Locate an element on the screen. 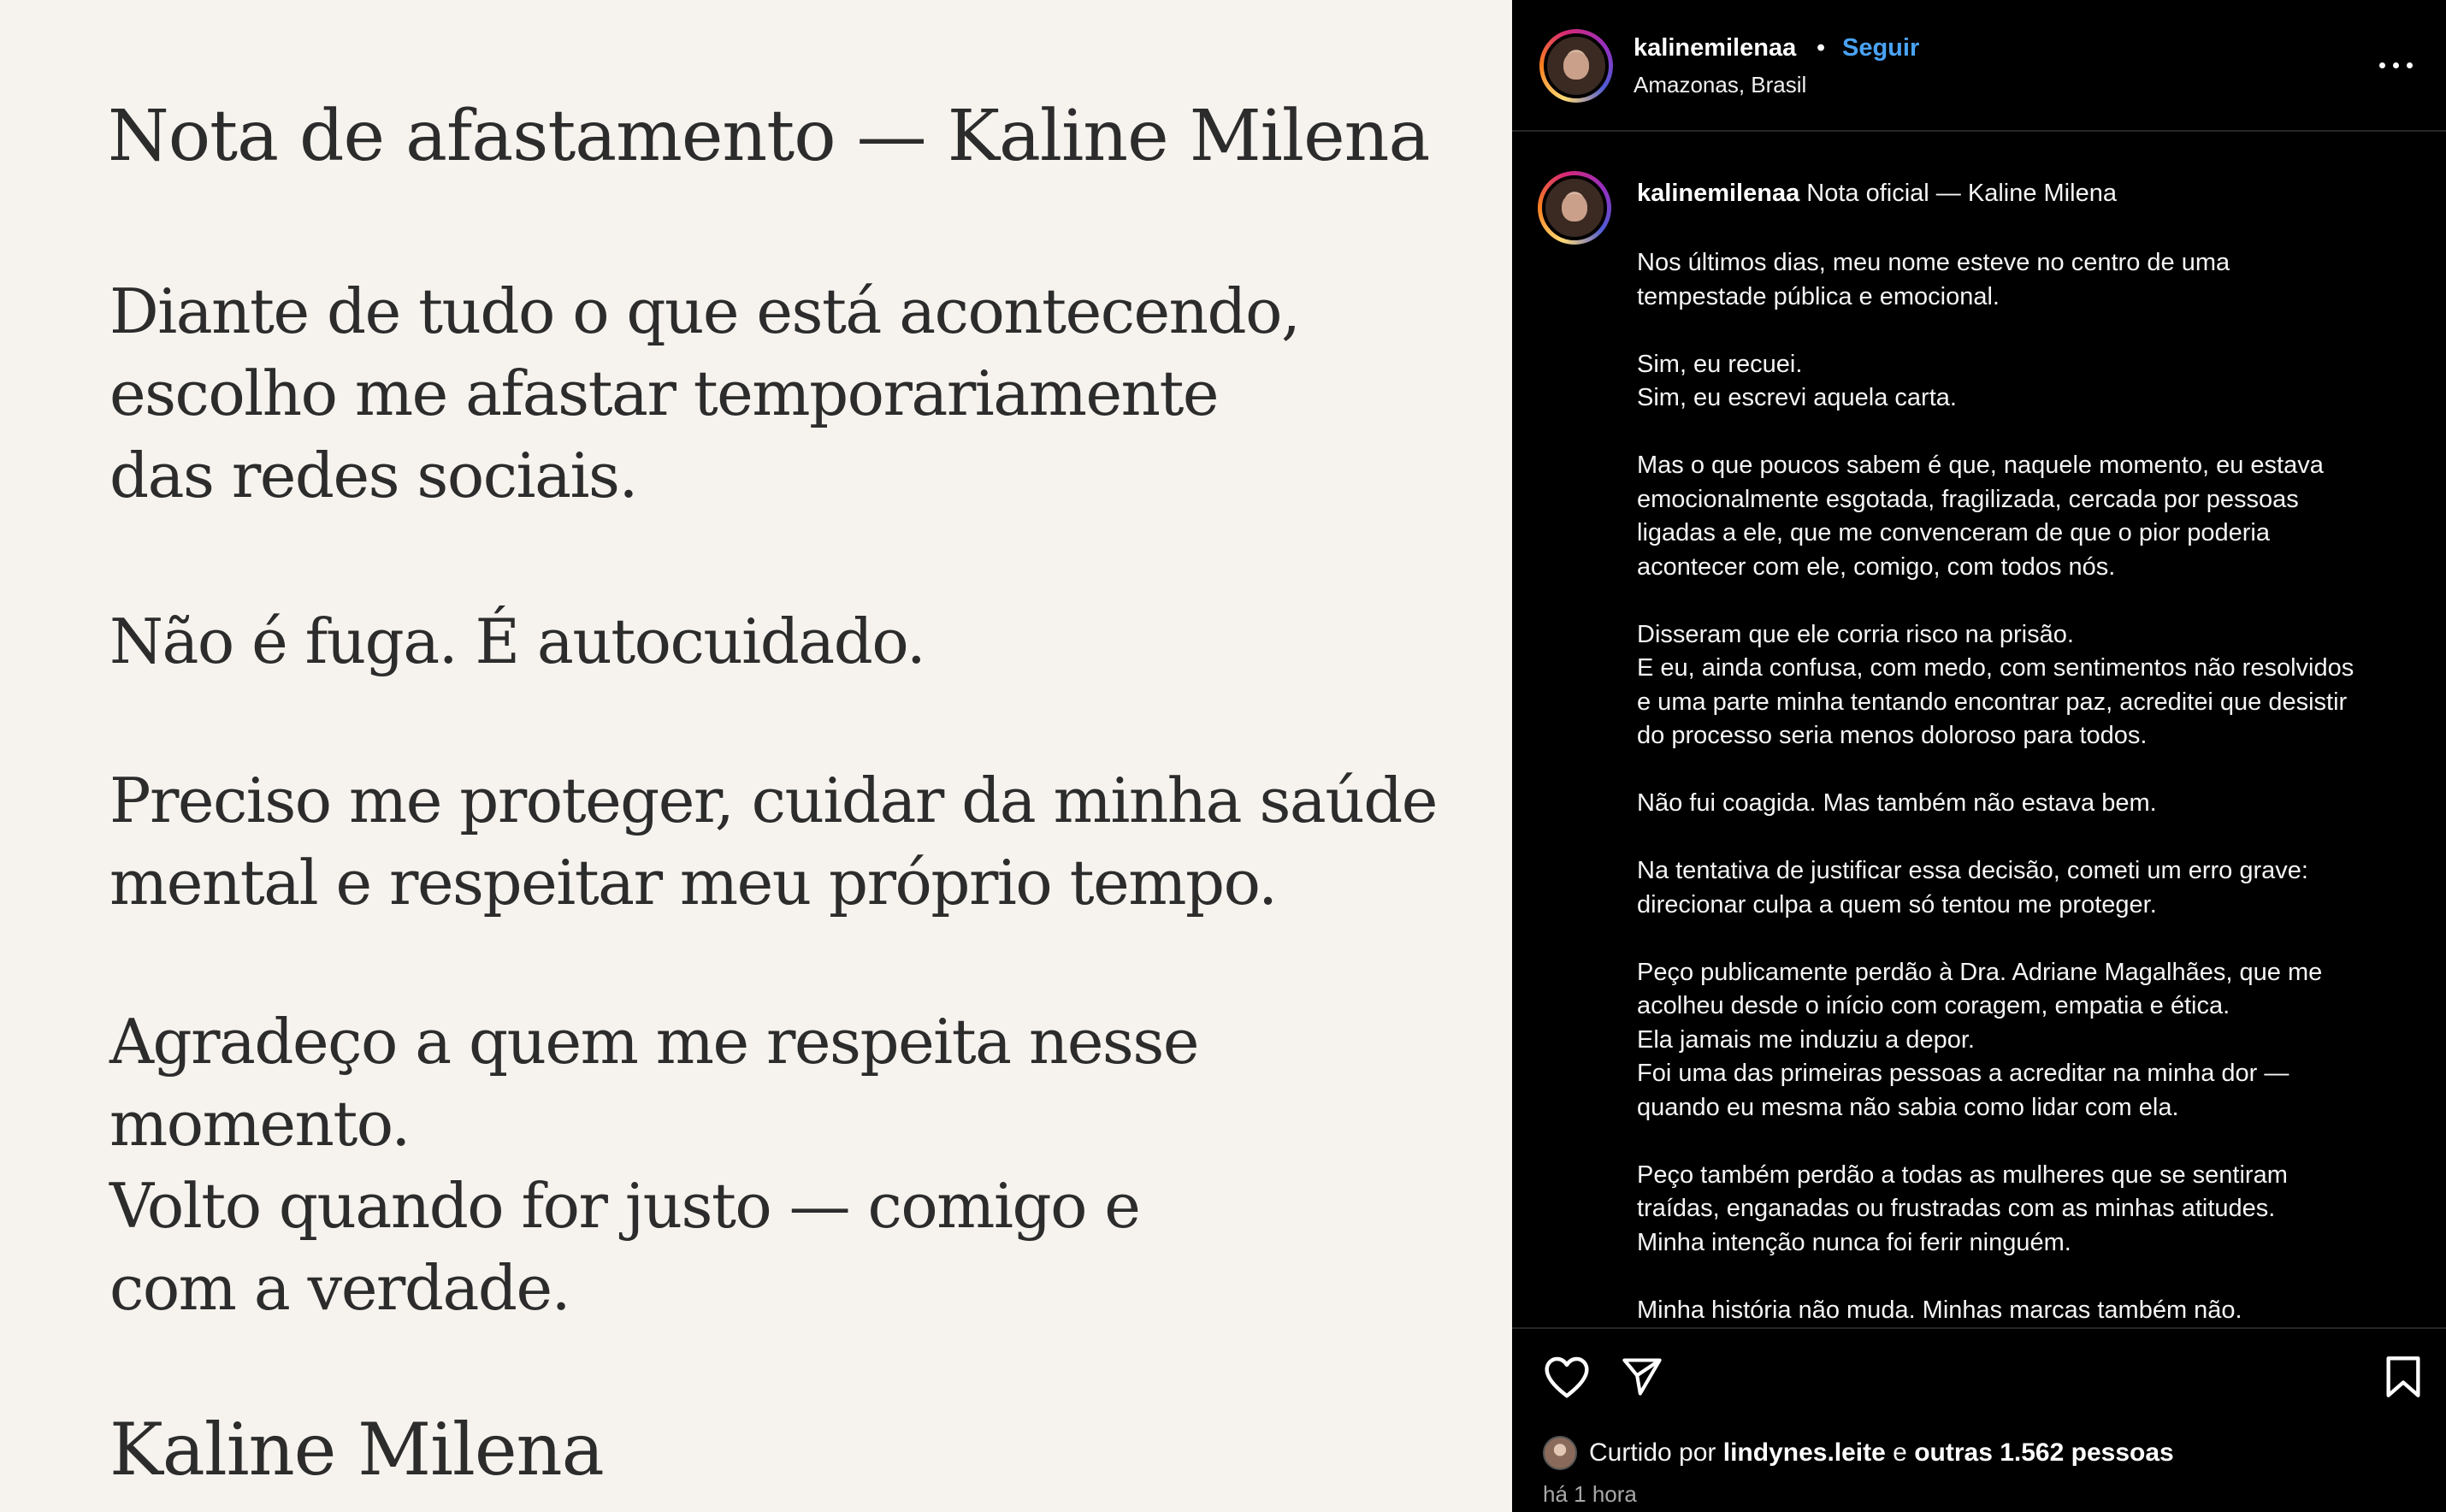  paper-plane-icon is located at coordinates (1642, 1377).